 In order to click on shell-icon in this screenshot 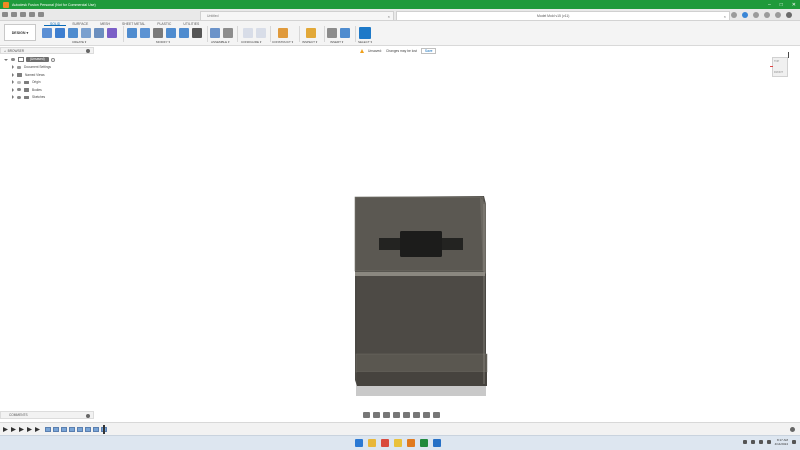, I will do `click(158, 33)`.